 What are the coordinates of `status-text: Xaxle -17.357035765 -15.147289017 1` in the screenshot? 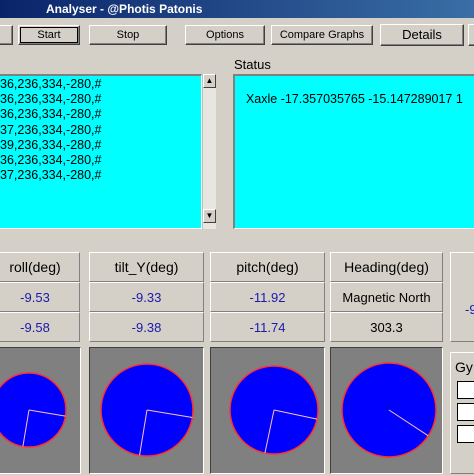 It's located at (354, 99).